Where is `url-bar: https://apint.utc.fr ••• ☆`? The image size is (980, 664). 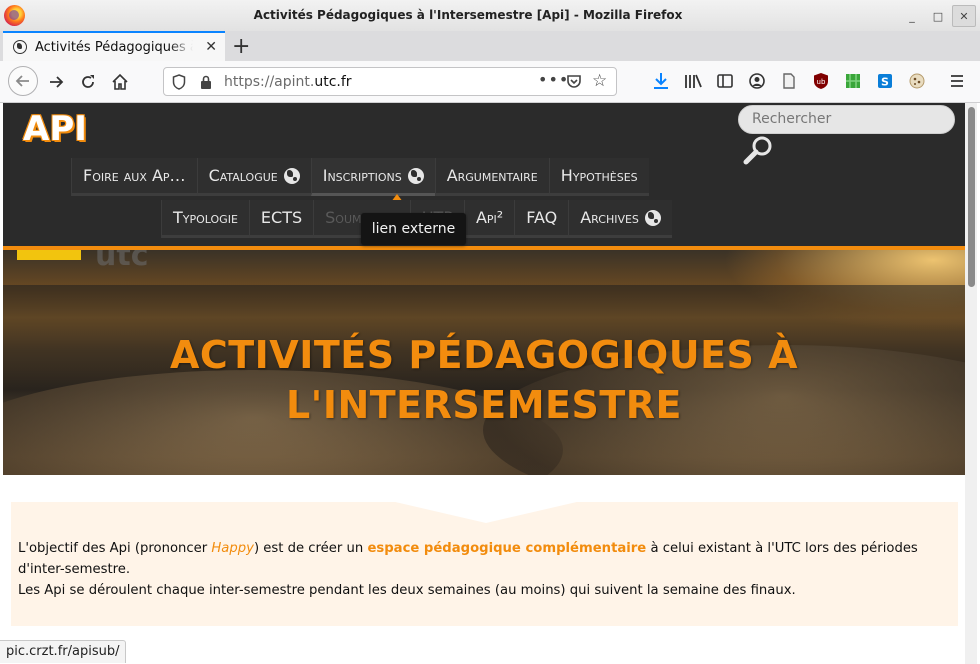
url-bar: https://apint.utc.fr ••• ☆ is located at coordinates (390, 81).